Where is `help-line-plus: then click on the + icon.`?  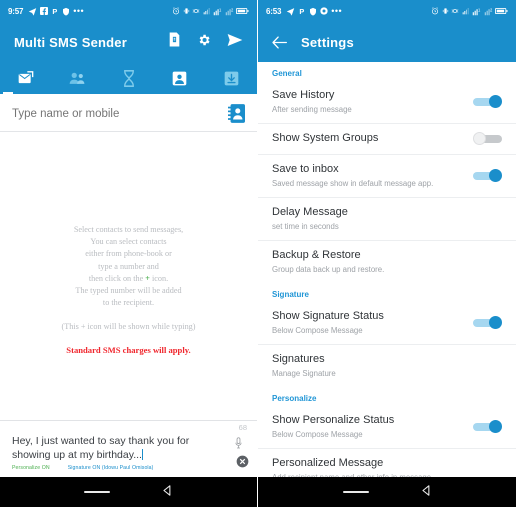
help-line-plus: then click on the + icon. is located at coordinates (128, 279).